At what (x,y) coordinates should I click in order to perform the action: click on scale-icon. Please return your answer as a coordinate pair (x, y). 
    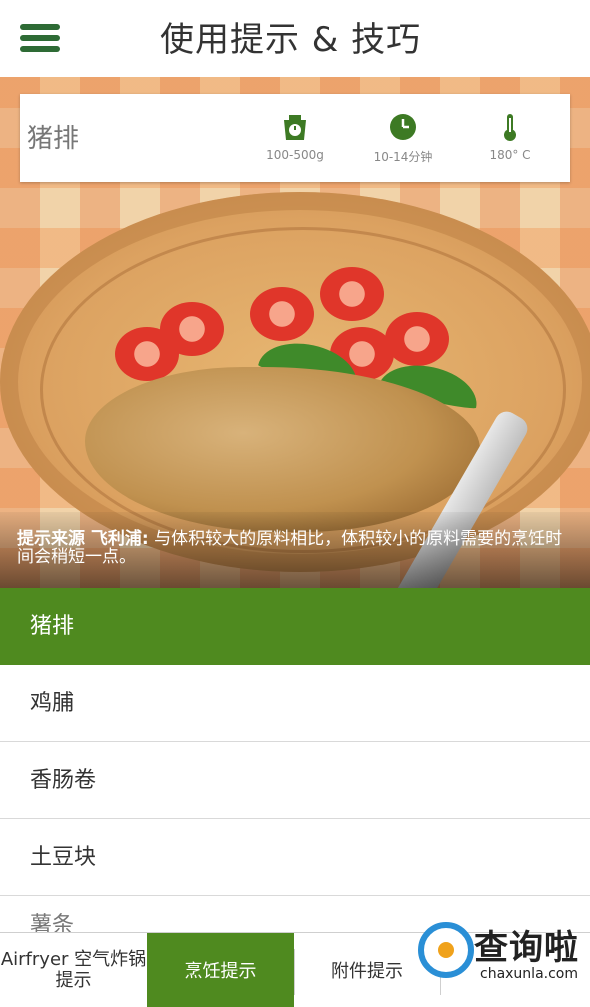
    Looking at the image, I should click on (295, 127).